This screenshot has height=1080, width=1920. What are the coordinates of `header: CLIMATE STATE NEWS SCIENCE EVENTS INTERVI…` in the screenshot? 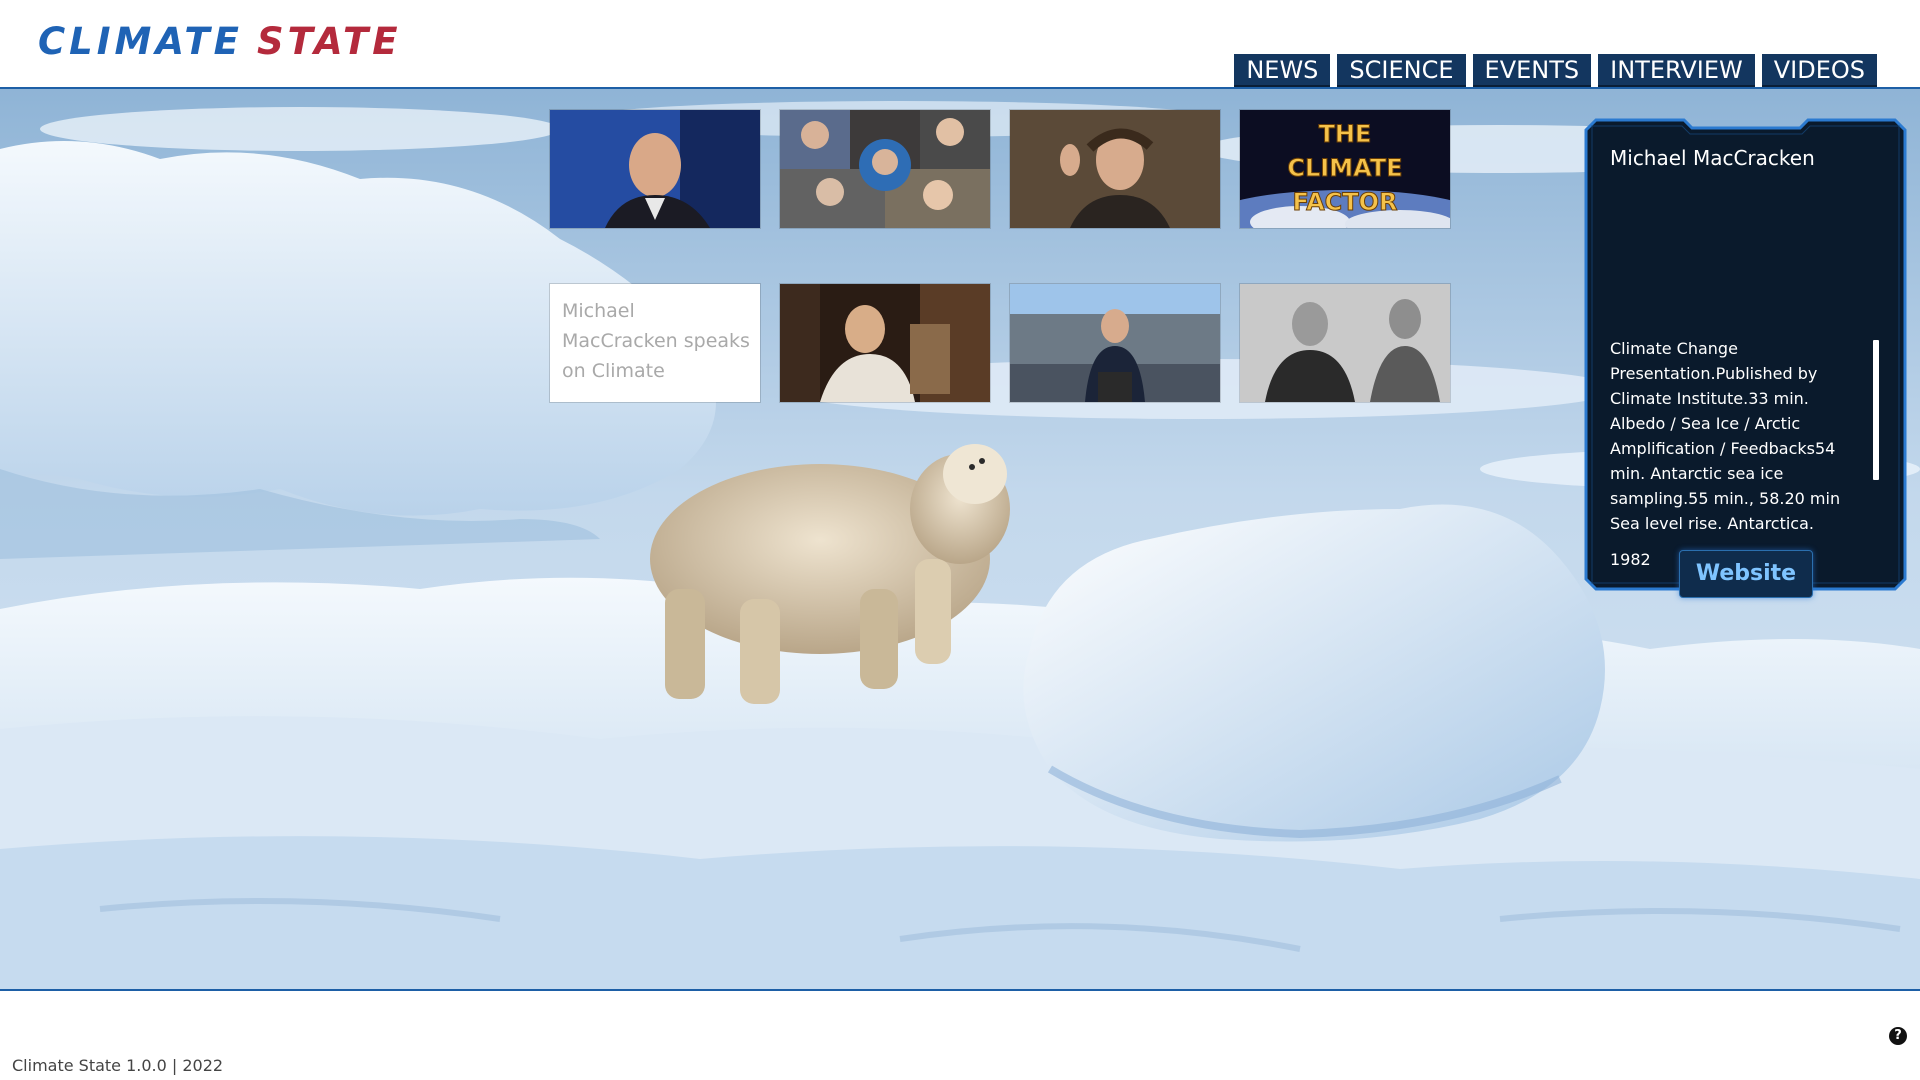 It's located at (960, 44).